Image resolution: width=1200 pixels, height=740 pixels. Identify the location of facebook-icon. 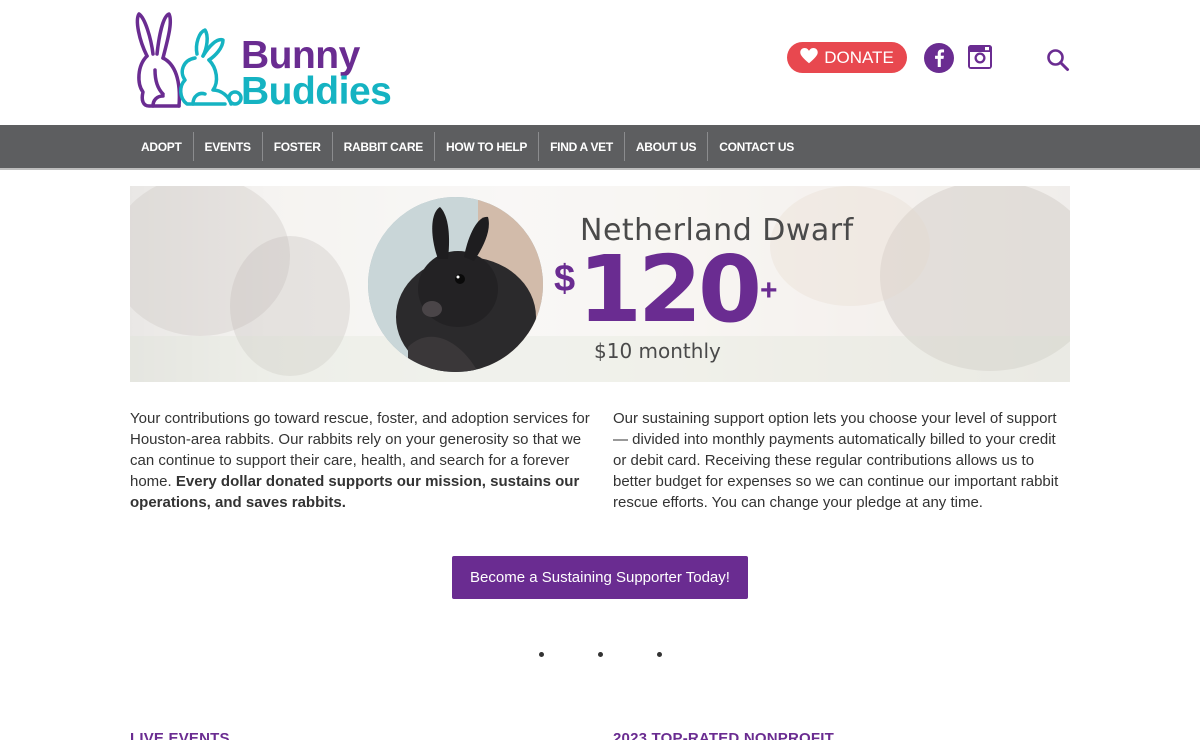
(939, 58).